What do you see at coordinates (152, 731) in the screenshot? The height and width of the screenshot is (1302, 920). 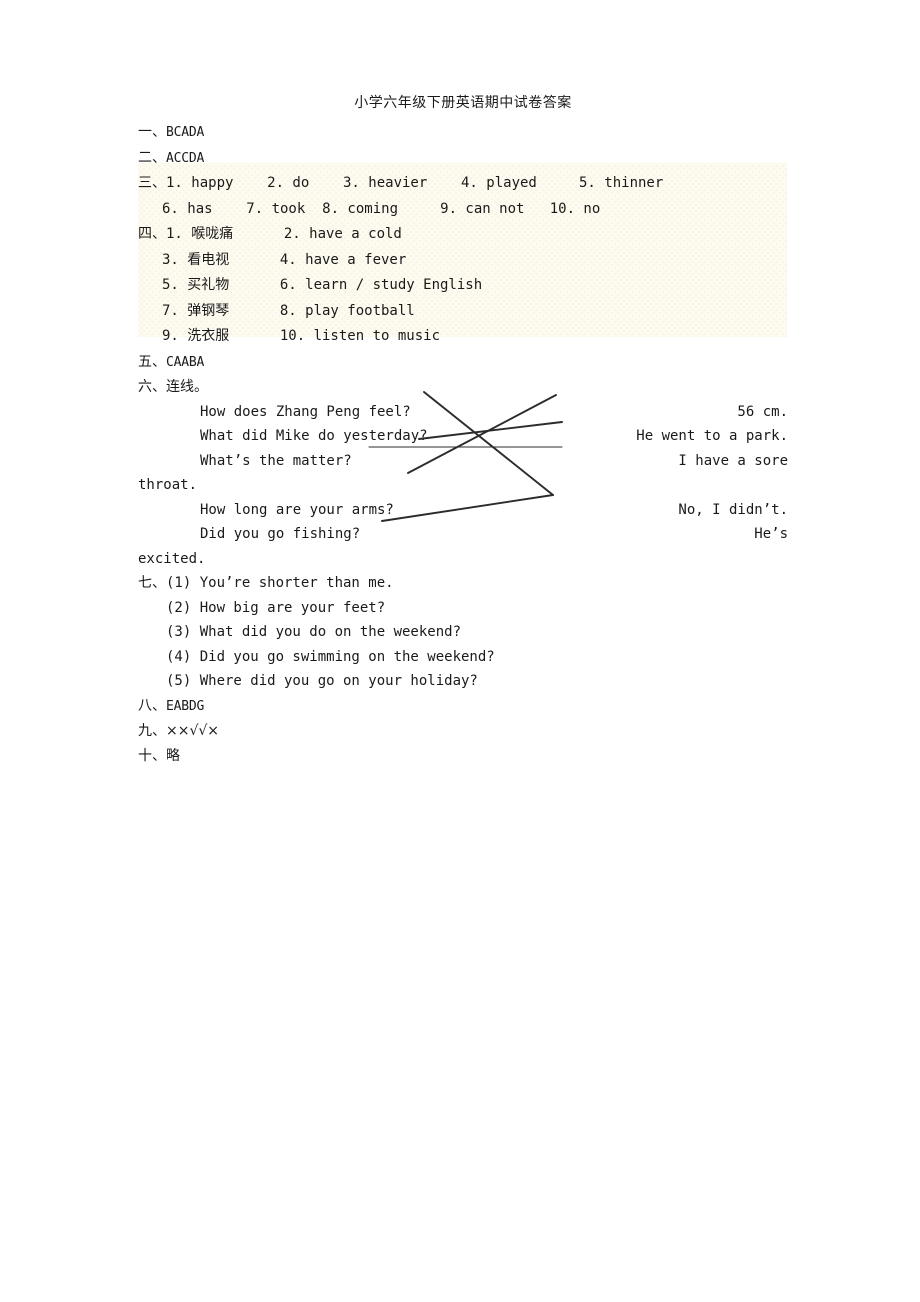 I see `section-nine-label: 九、` at bounding box center [152, 731].